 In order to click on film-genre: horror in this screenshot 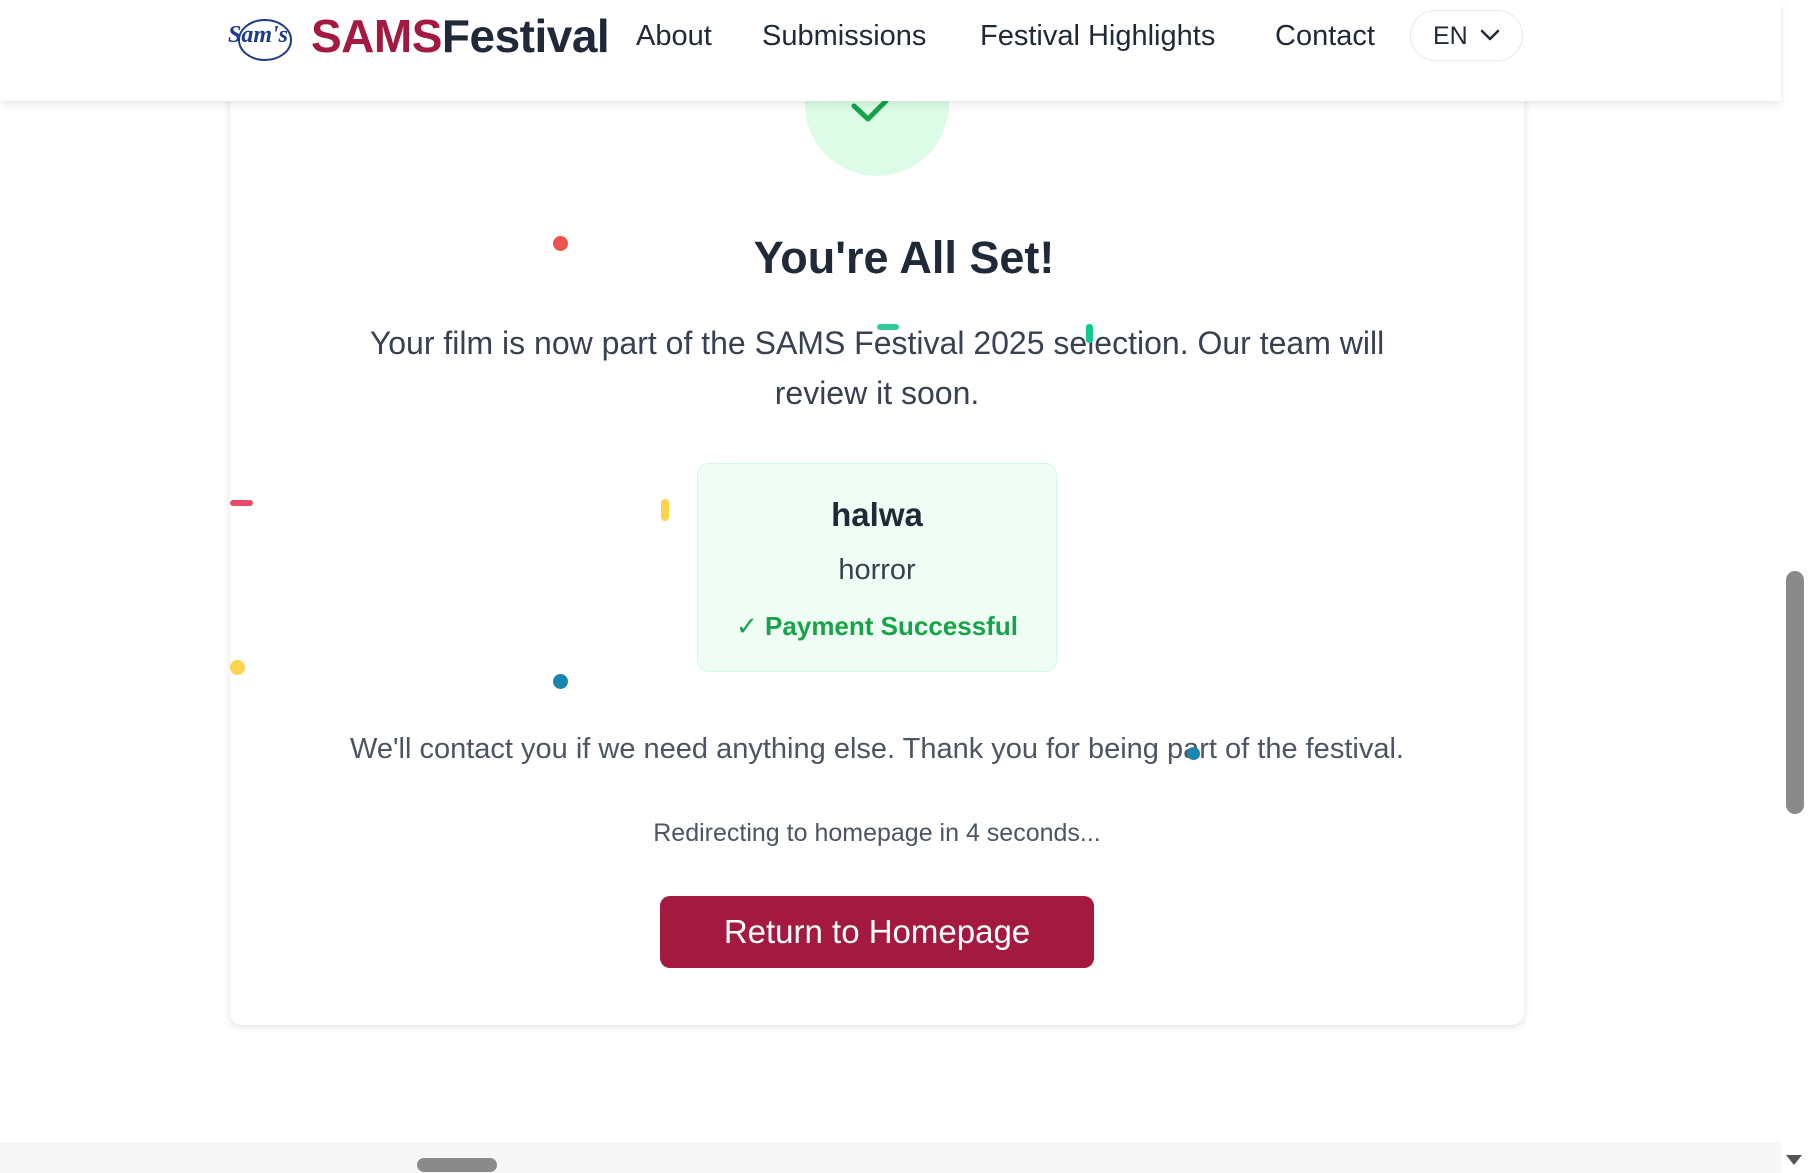, I will do `click(877, 570)`.